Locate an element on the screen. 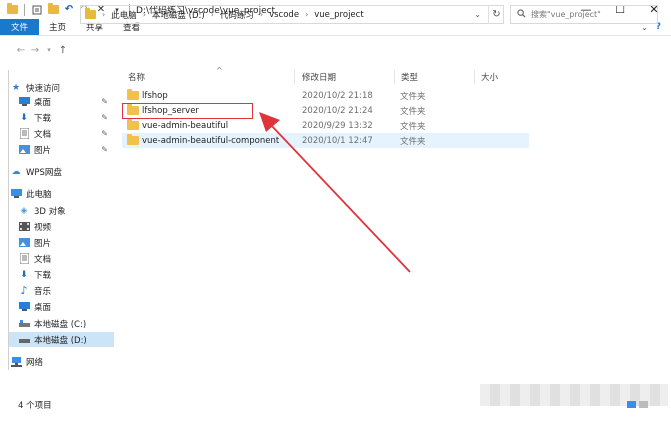 This screenshot has height=423, width=671. cloud-icon: ☁ is located at coordinates (16, 171).